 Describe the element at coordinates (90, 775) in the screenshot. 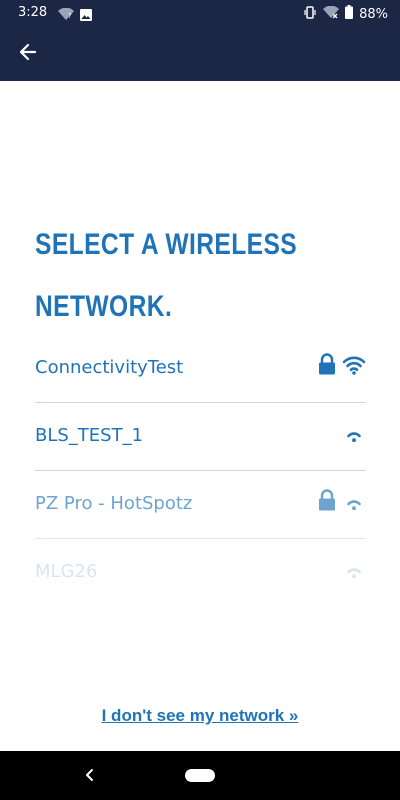

I see `nav-back-icon` at that location.